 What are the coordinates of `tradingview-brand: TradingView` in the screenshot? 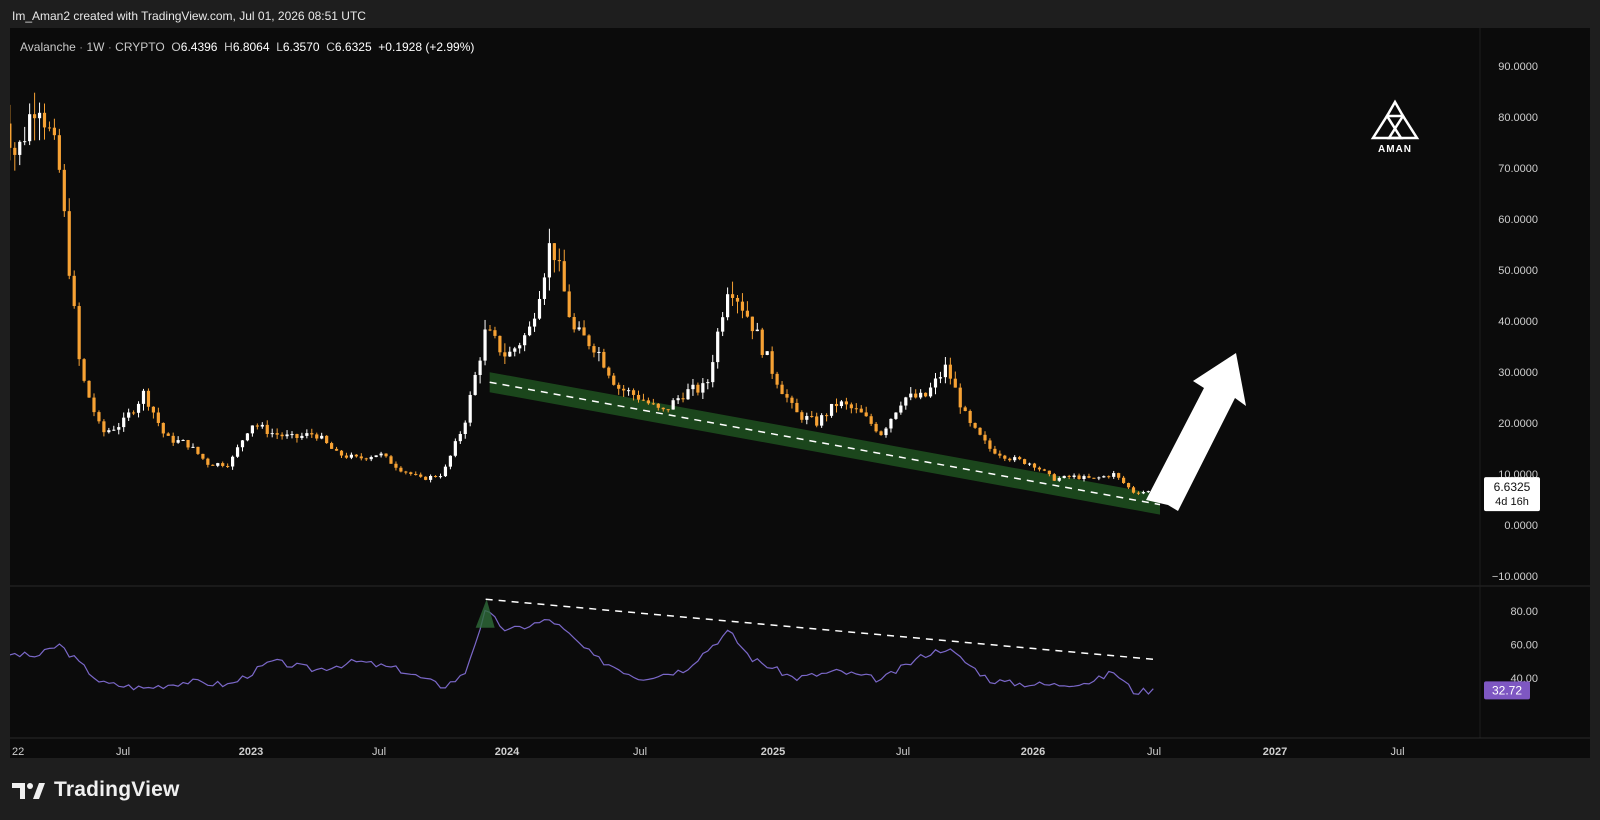 It's located at (96, 790).